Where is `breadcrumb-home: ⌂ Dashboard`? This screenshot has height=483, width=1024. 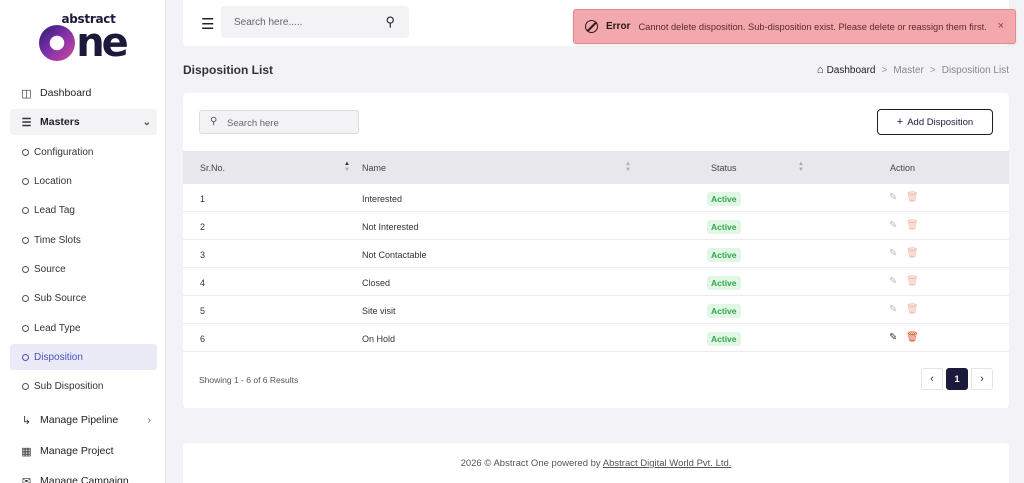 breadcrumb-home: ⌂ Dashboard is located at coordinates (846, 70).